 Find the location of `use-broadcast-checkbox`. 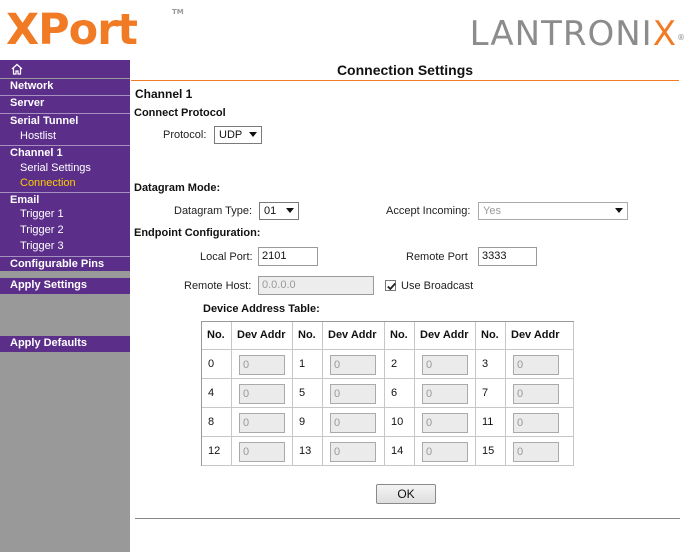

use-broadcast-checkbox is located at coordinates (390, 285).